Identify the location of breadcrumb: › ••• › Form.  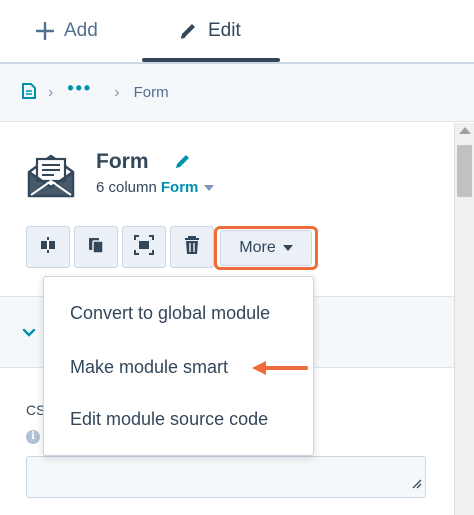
(237, 93).